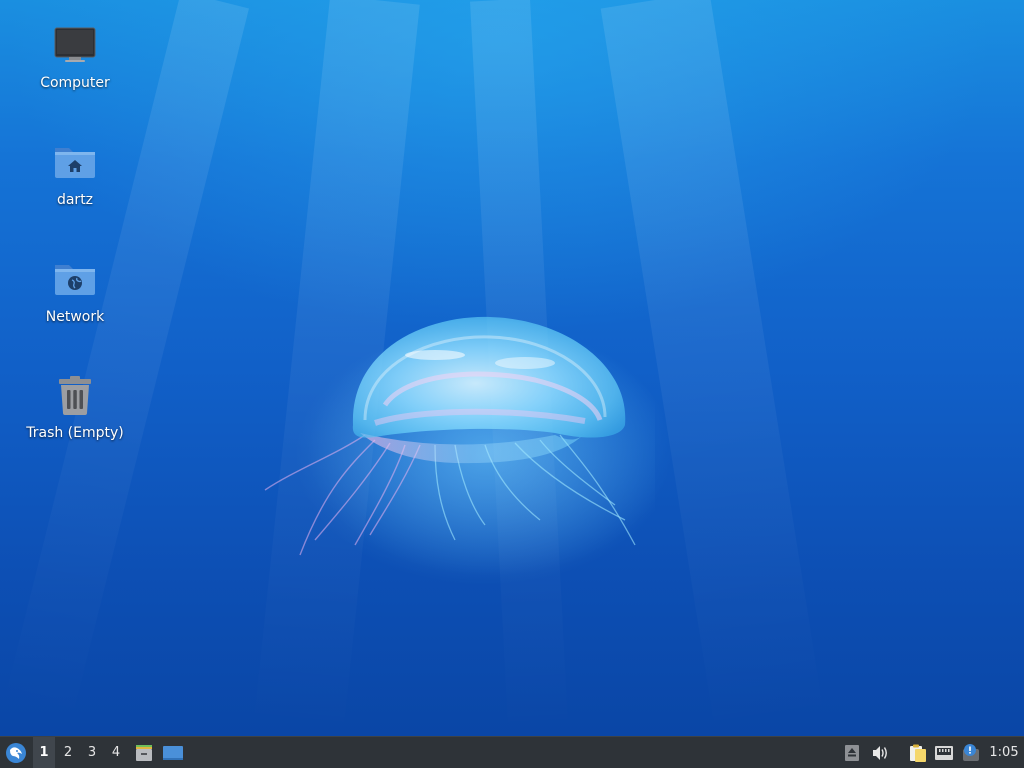 This screenshot has height=768, width=1024. I want to click on clipboard-manager-button, so click(917, 752).